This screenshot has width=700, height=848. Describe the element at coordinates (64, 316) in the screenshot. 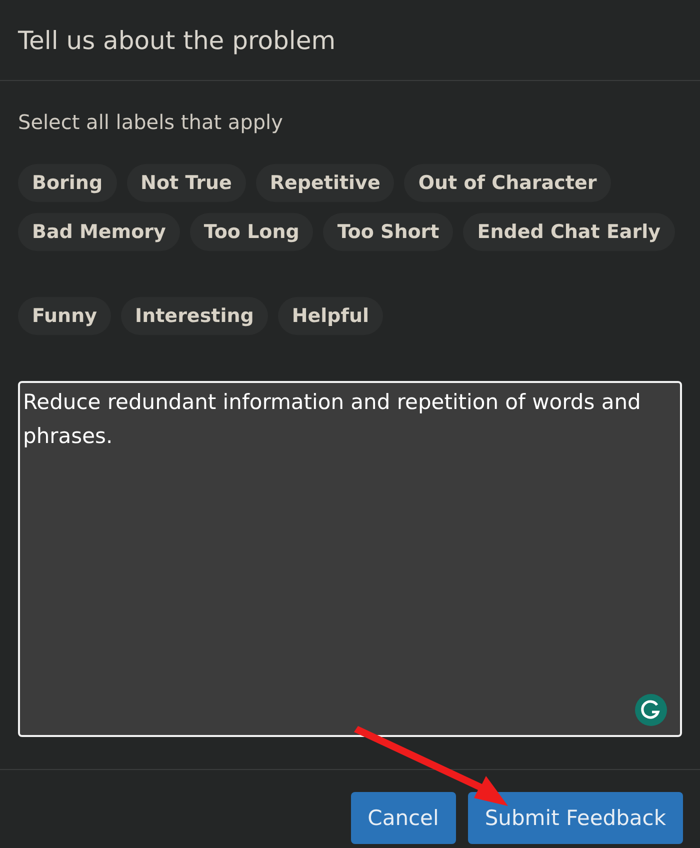

I see `label-chip: Funny` at that location.